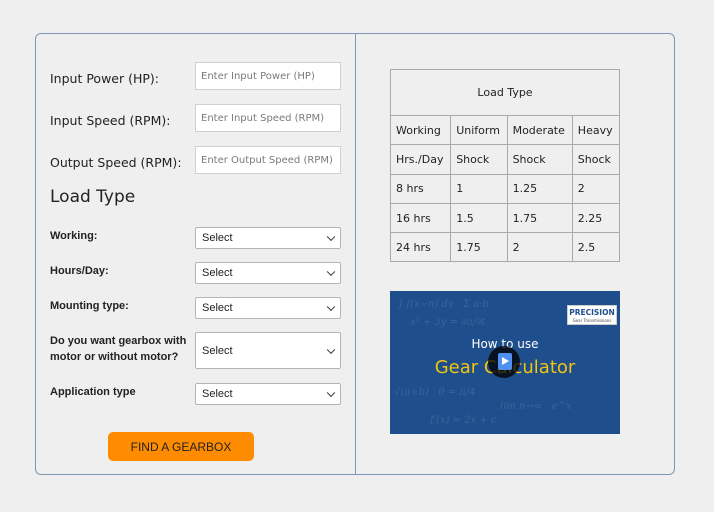 The width and height of the screenshot is (714, 512). What do you see at coordinates (443, 304) in the screenshot?
I see `math-scribble: ∫ f(x−n) dx Σ a·b` at bounding box center [443, 304].